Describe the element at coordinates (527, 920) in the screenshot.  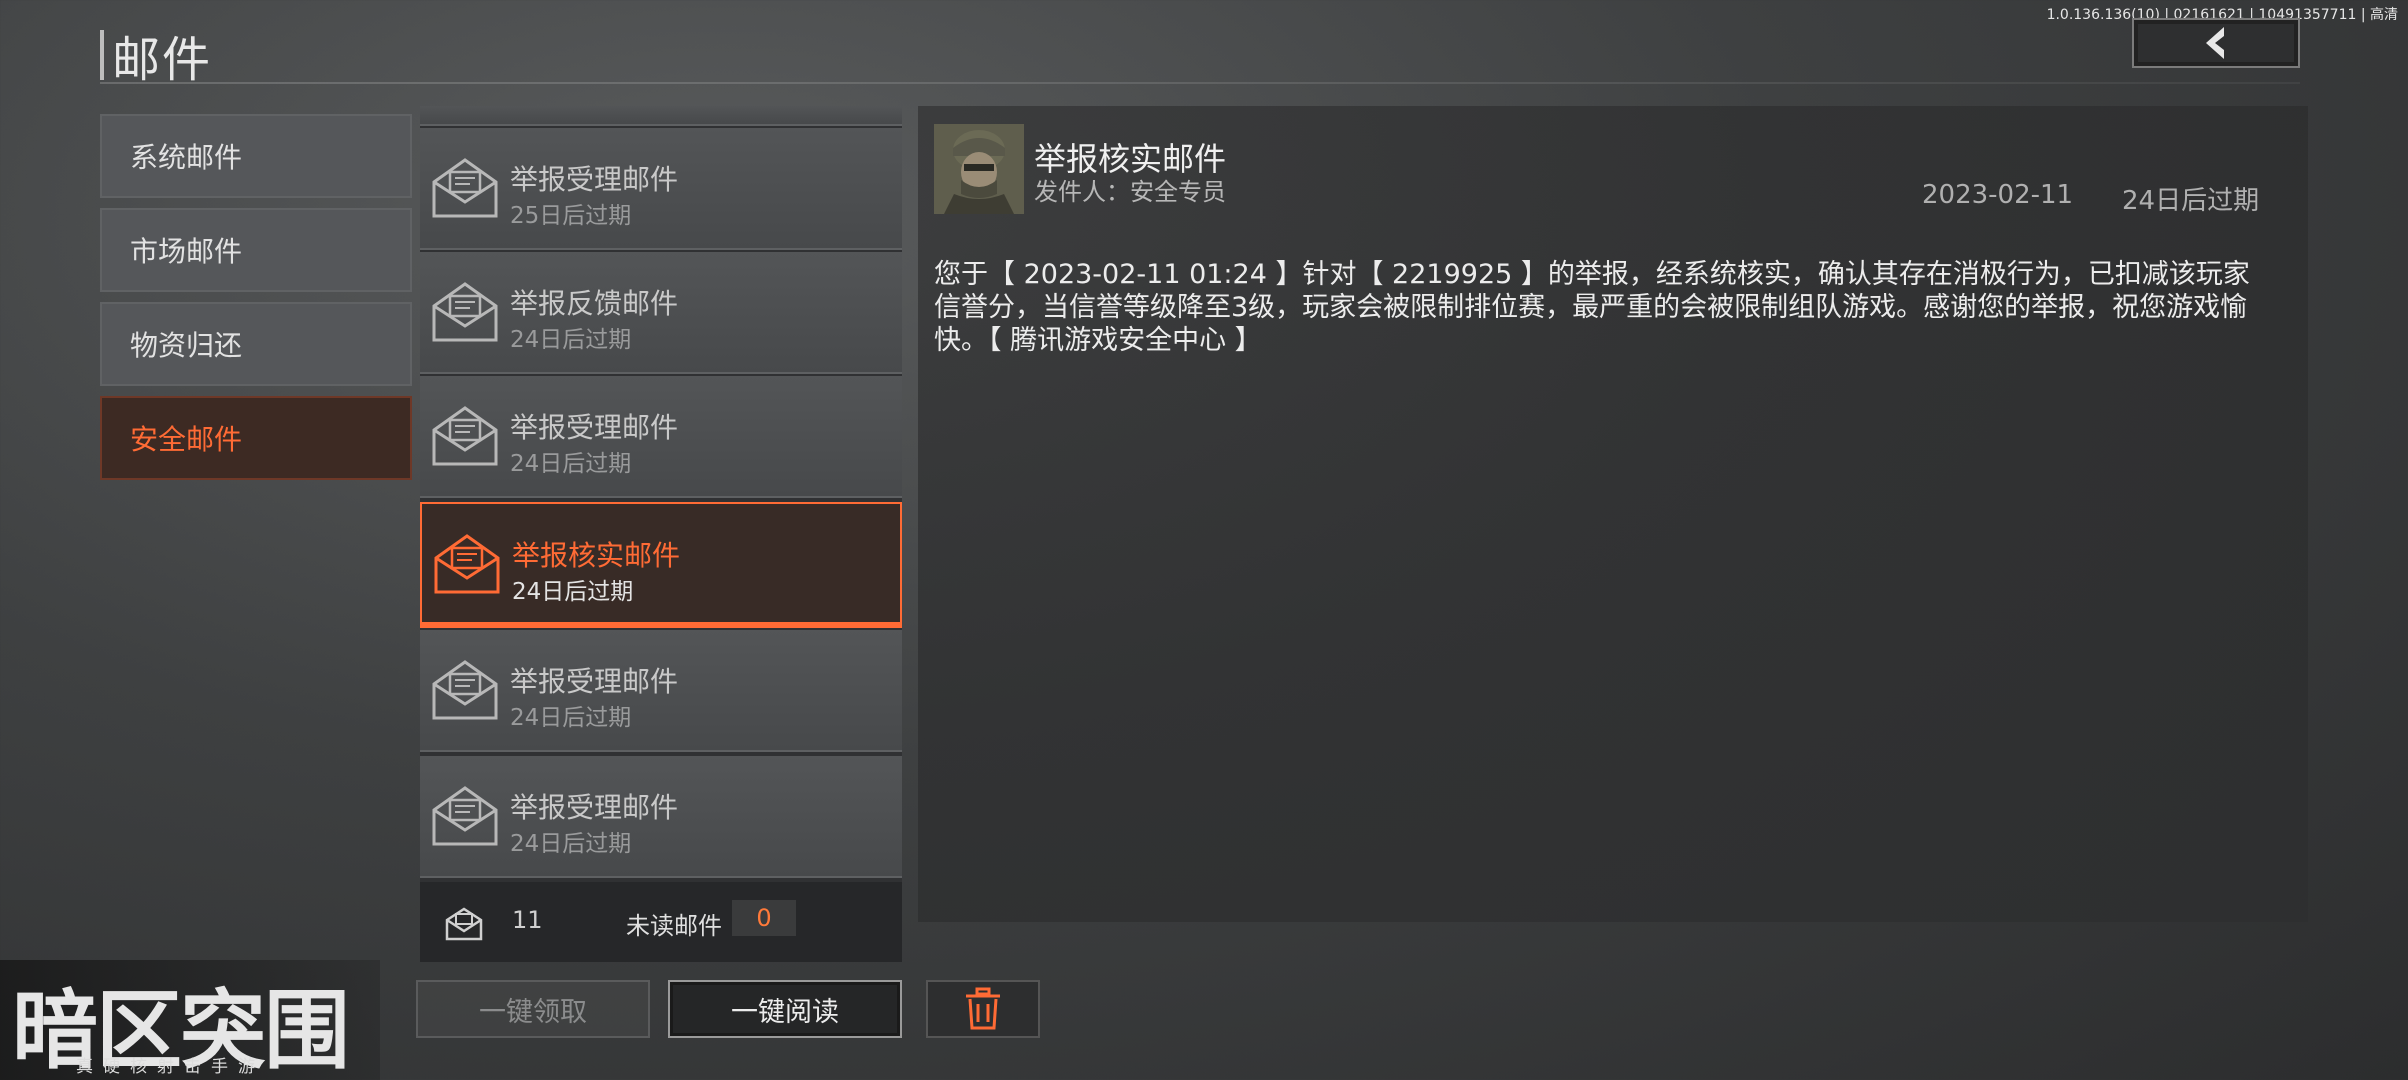
I see `mail-count: 11` at that location.